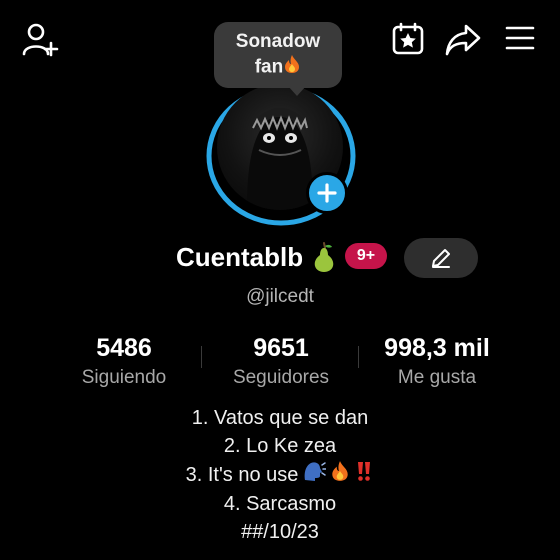 This screenshot has height=560, width=560. Describe the element at coordinates (240, 257) in the screenshot. I see `display-name: Cuentablb` at that location.